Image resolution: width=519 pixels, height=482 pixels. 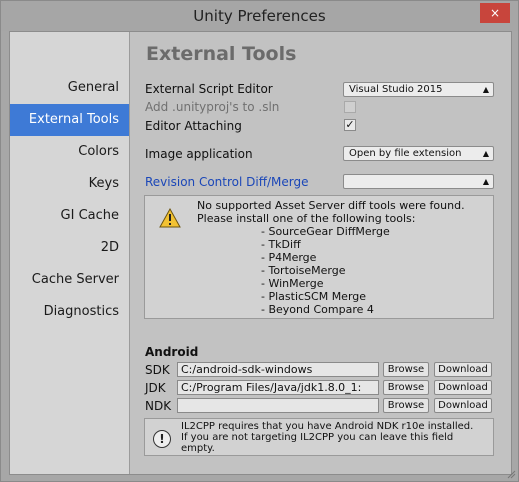 What do you see at coordinates (418, 181) in the screenshot?
I see `revision-control-dropdown: ▲` at bounding box center [418, 181].